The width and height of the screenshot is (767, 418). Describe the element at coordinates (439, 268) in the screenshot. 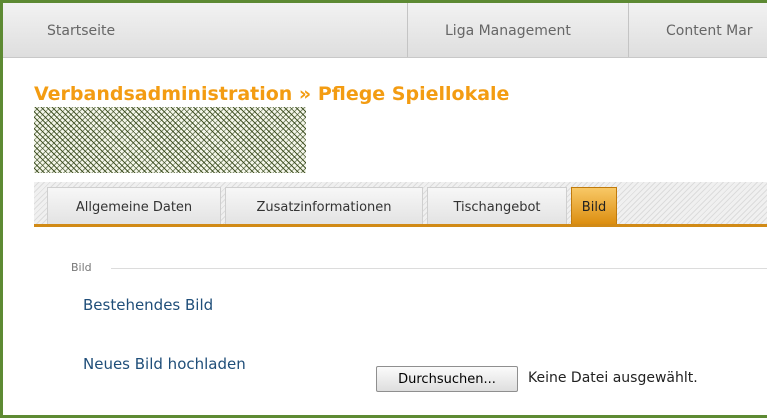

I see `fieldset-divider` at that location.